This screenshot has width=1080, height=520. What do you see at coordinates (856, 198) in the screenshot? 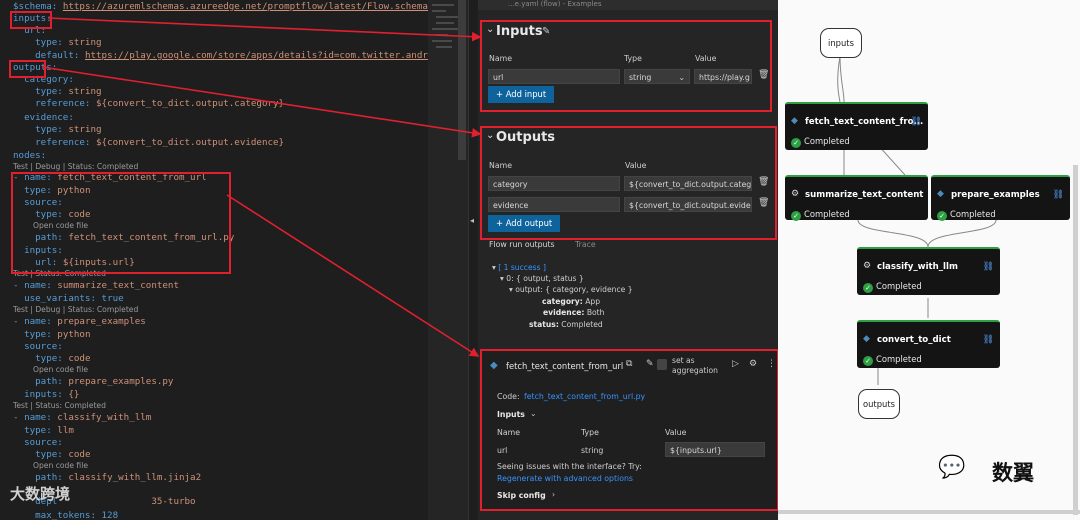
I see `graph-node-summarize: ⚙ summarize_text_content ✓ Completed` at bounding box center [856, 198].